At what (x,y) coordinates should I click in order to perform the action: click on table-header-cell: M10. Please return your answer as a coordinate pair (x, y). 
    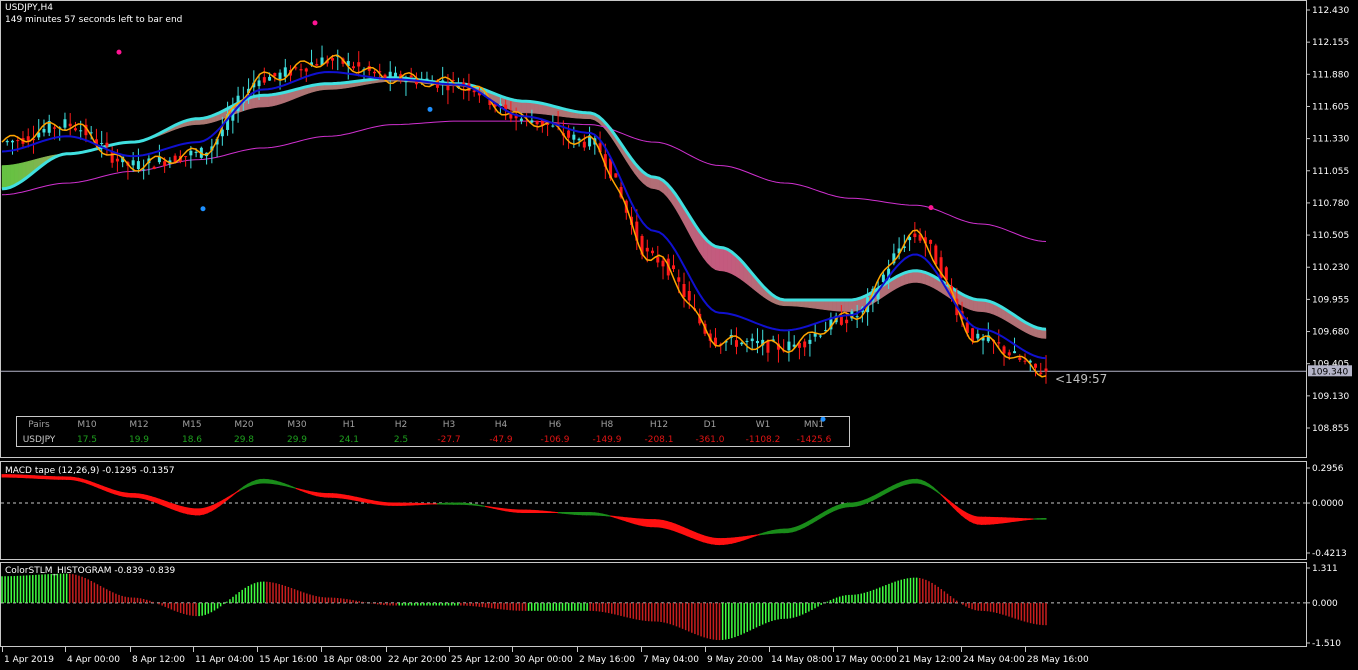
    Looking at the image, I should click on (87, 425).